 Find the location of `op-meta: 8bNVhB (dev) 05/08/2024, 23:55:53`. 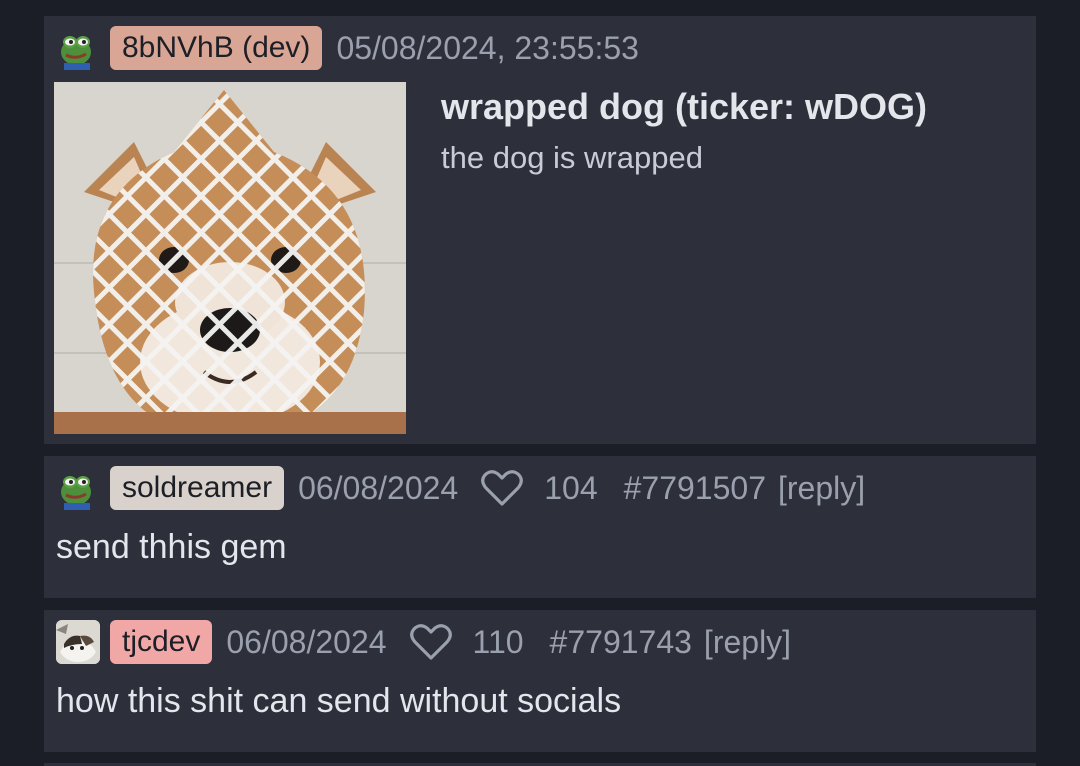

op-meta: 8bNVhB (dev) 05/08/2024, 23:55:53 is located at coordinates (358, 48).